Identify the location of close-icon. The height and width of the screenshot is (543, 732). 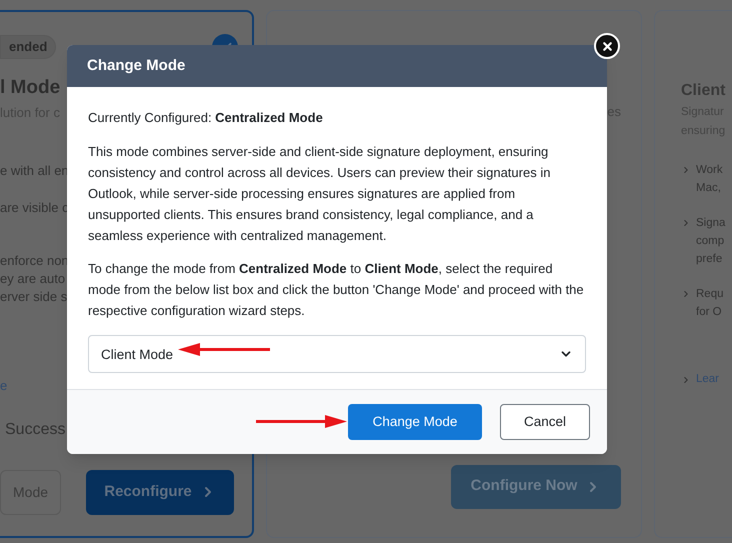
(607, 46).